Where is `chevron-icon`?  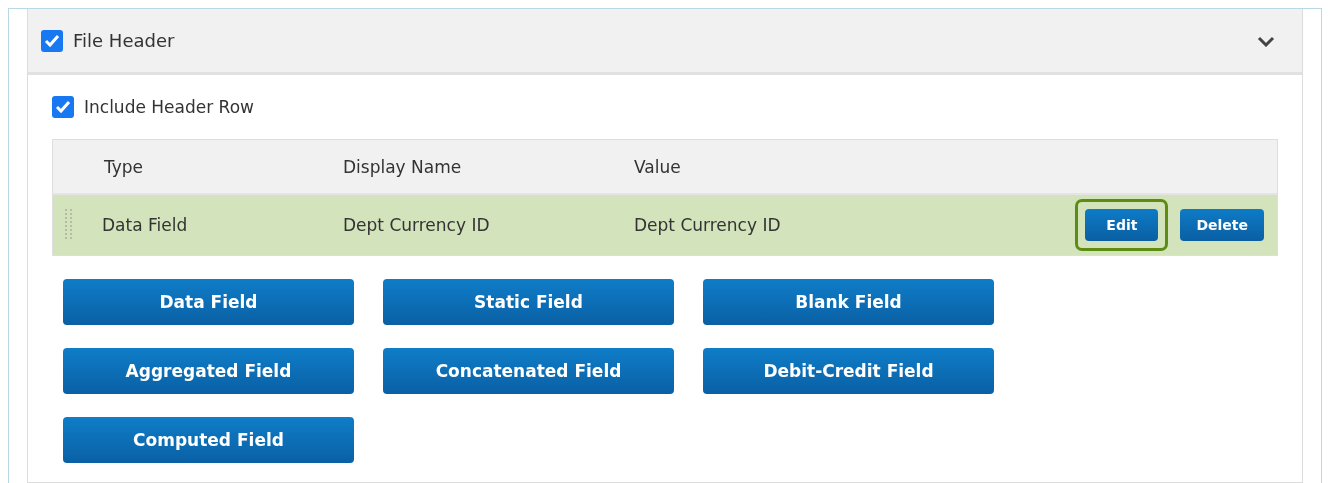 chevron-icon is located at coordinates (1266, 40).